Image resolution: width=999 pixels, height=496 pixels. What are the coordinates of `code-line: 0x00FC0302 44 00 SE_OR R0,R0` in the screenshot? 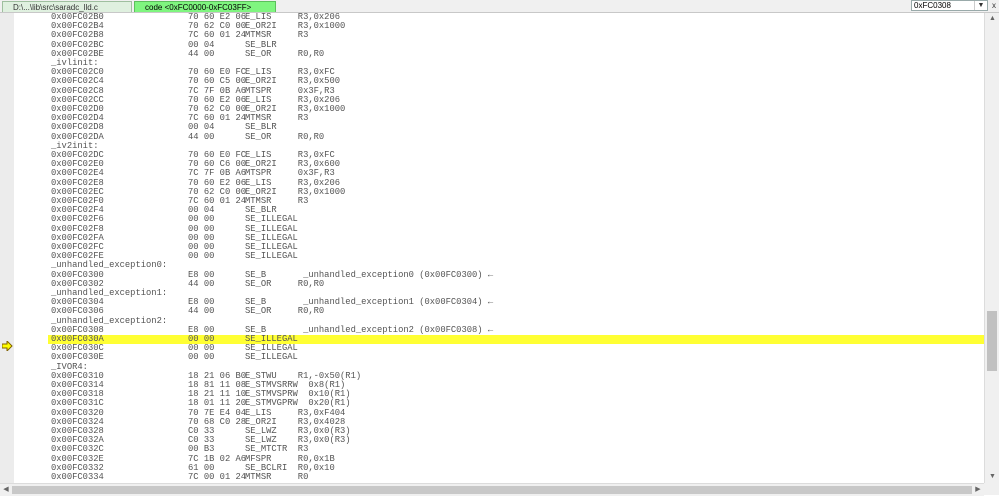 It's located at (516, 283).